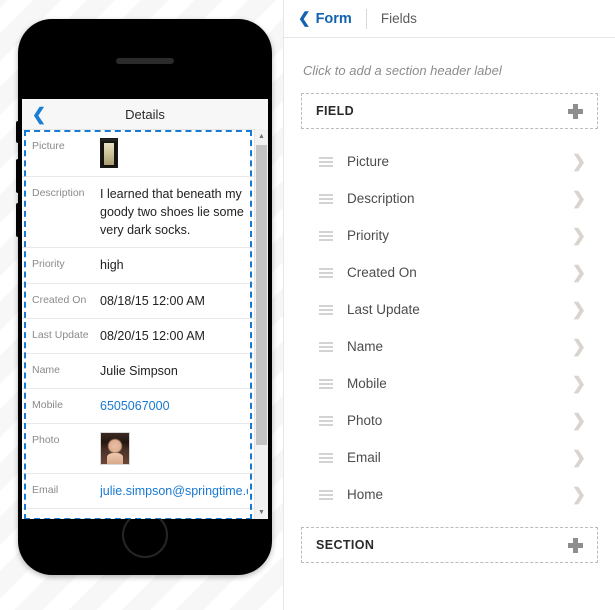 The height and width of the screenshot is (610, 615). What do you see at coordinates (449, 235) in the screenshot?
I see `field-list-item-priority: Priority ❯` at bounding box center [449, 235].